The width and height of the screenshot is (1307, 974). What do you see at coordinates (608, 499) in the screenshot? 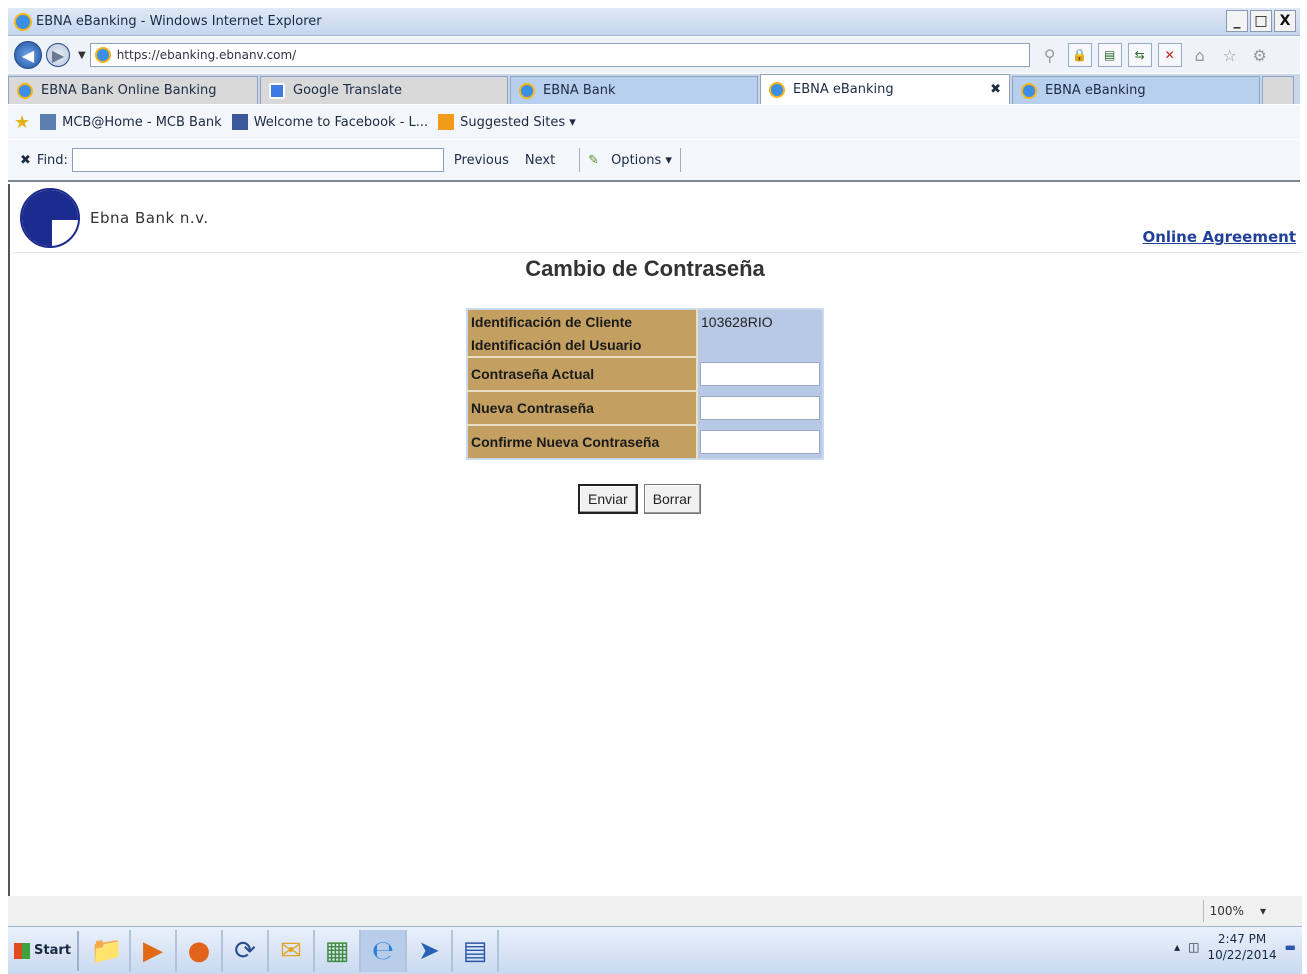
I see `submit-button: Enviar` at bounding box center [608, 499].